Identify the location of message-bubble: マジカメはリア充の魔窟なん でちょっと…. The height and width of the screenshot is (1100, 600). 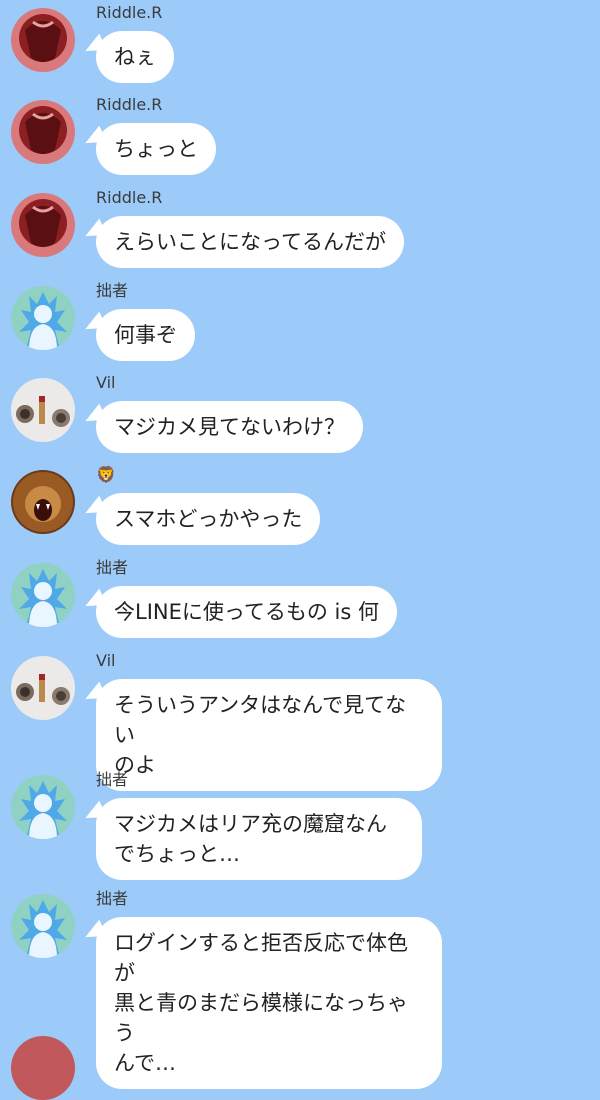
(259, 839).